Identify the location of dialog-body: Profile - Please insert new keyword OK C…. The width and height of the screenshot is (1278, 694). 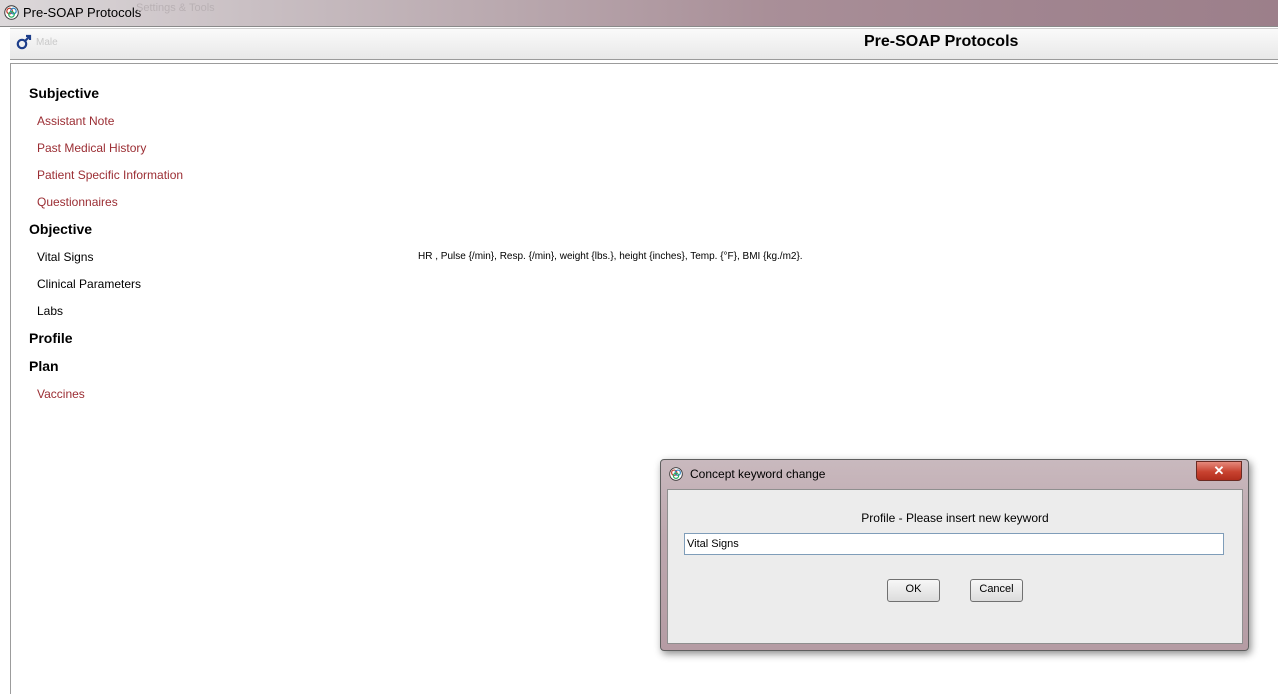
(955, 566).